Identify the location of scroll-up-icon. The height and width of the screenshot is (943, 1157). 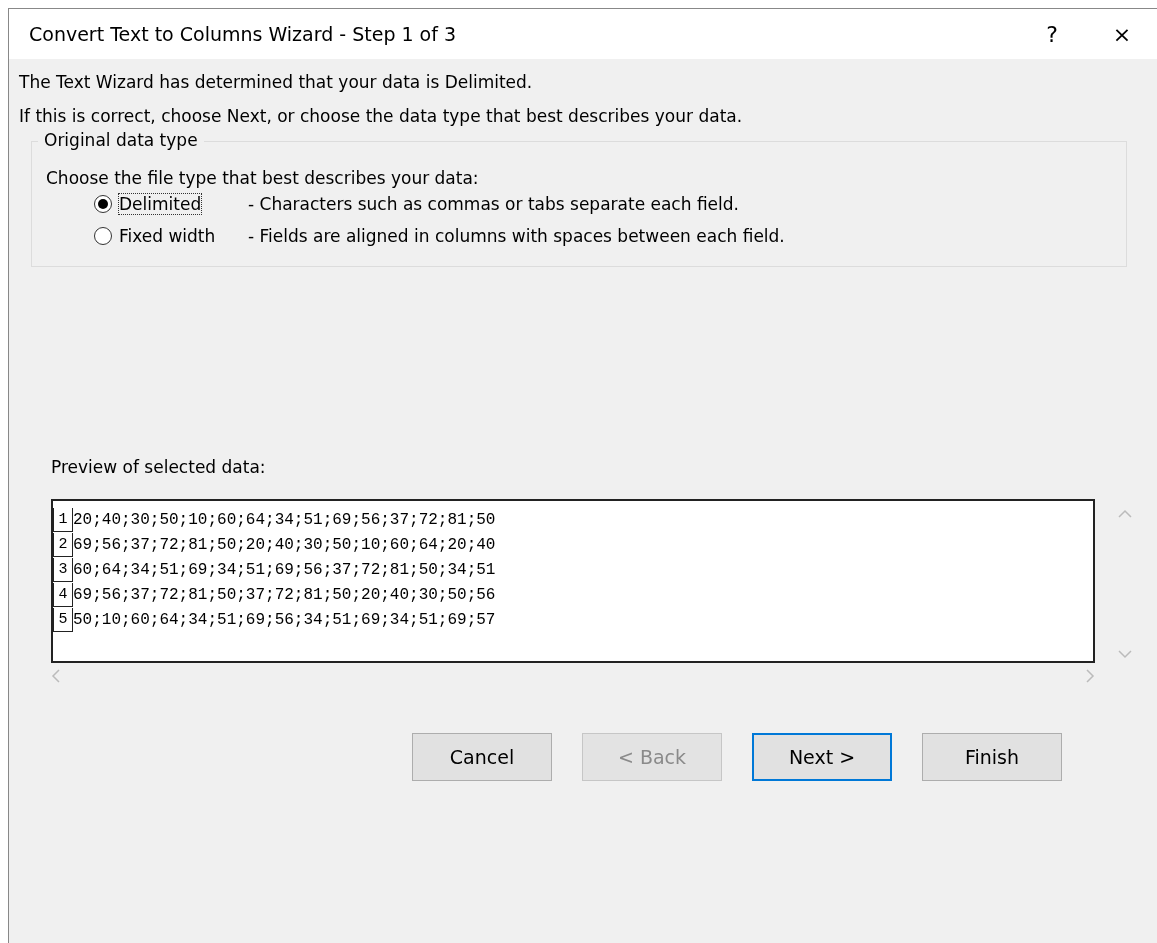
(1125, 514).